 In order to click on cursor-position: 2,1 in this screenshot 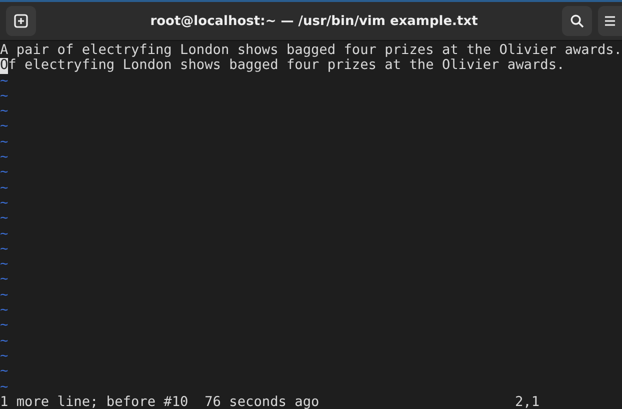, I will do `click(527, 401)`.